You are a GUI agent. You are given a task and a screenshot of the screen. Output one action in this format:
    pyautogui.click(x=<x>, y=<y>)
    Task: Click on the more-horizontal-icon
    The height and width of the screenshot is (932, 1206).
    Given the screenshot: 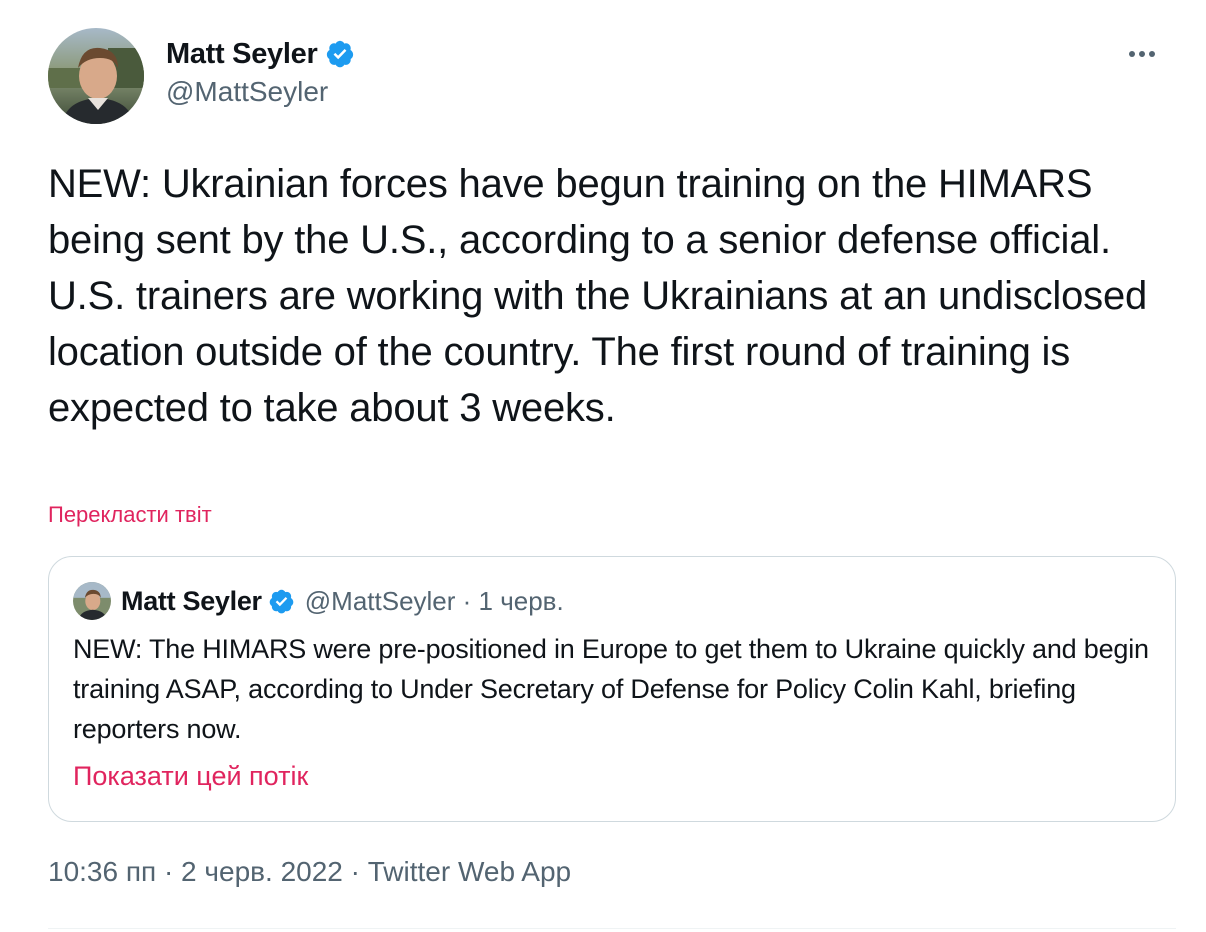 What is the action you would take?
    pyautogui.click(x=1142, y=54)
    